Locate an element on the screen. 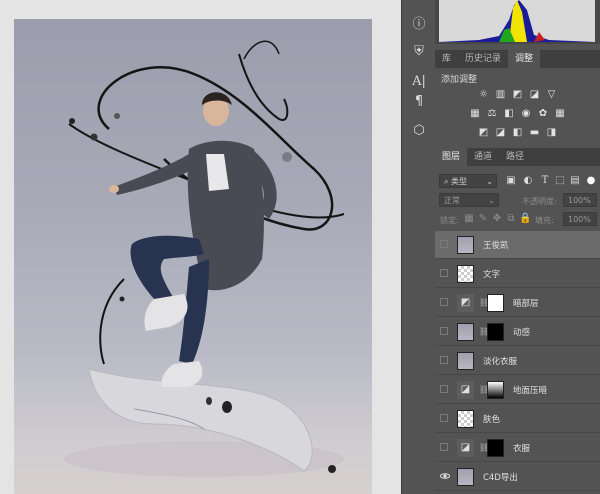 The width and height of the screenshot is (600, 494). type-filter-icon: T is located at coordinates (545, 181).